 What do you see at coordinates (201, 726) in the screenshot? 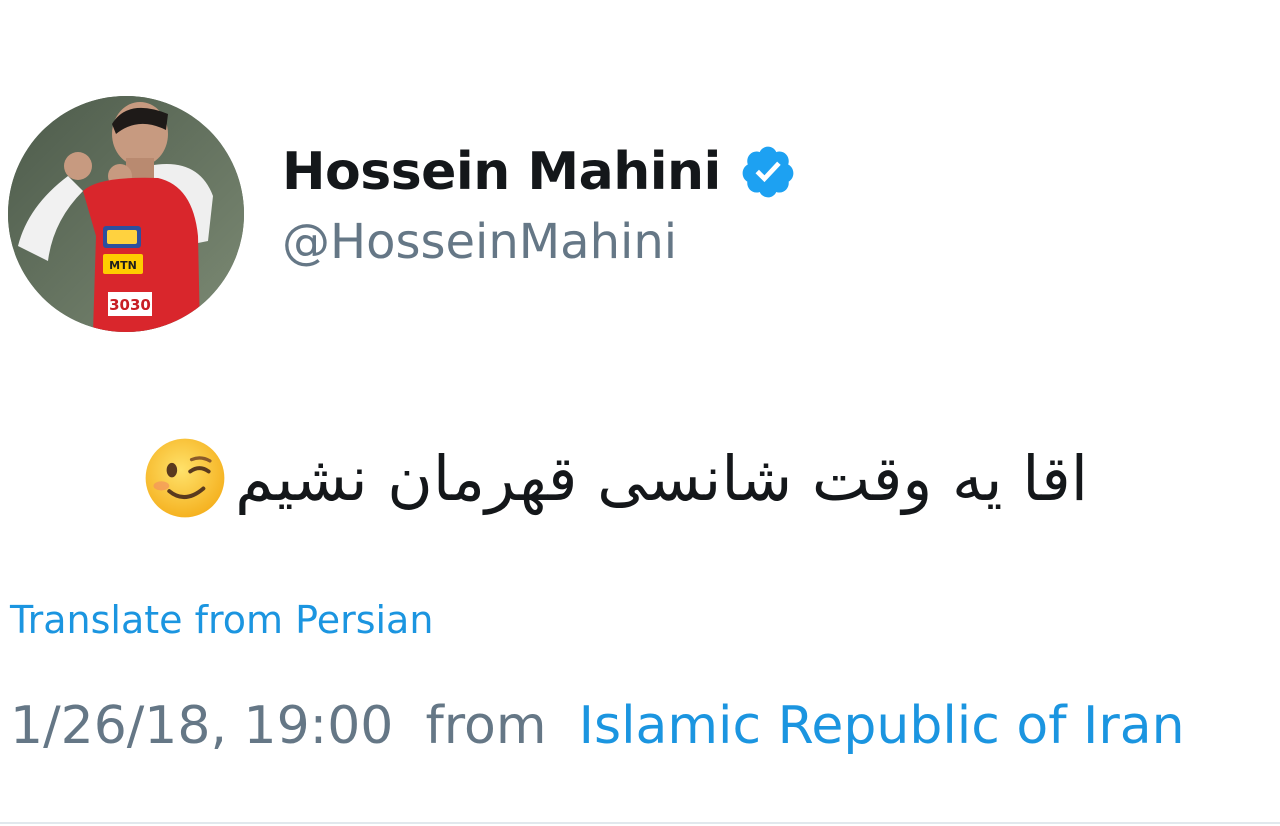
I see `tweet-timestamp: 1/26/18, 19:00` at bounding box center [201, 726].